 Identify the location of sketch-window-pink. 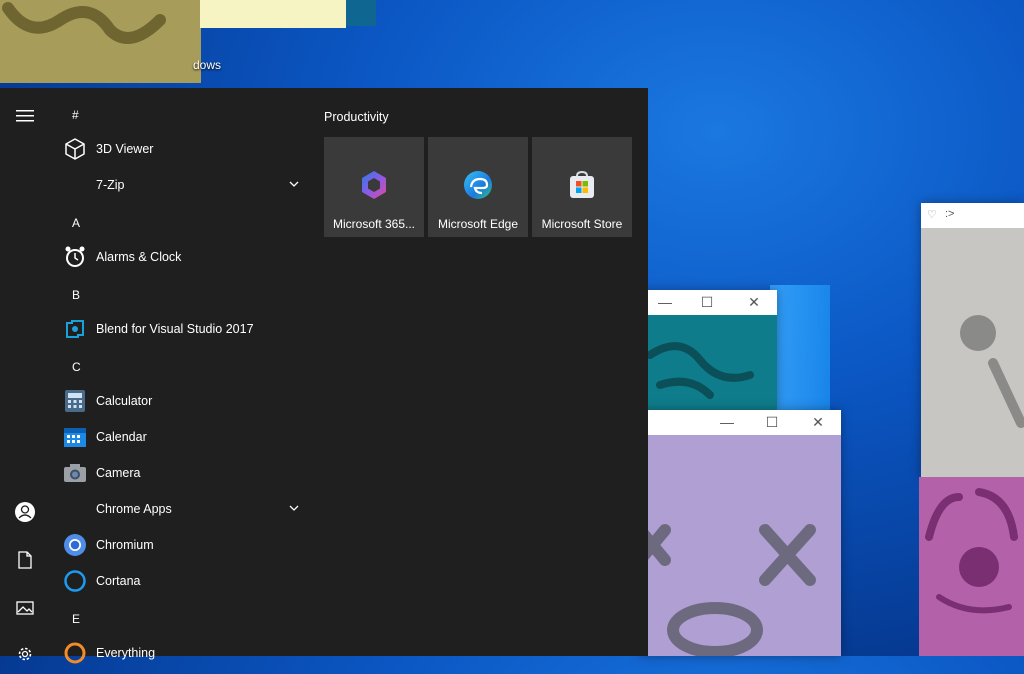
(971, 566).